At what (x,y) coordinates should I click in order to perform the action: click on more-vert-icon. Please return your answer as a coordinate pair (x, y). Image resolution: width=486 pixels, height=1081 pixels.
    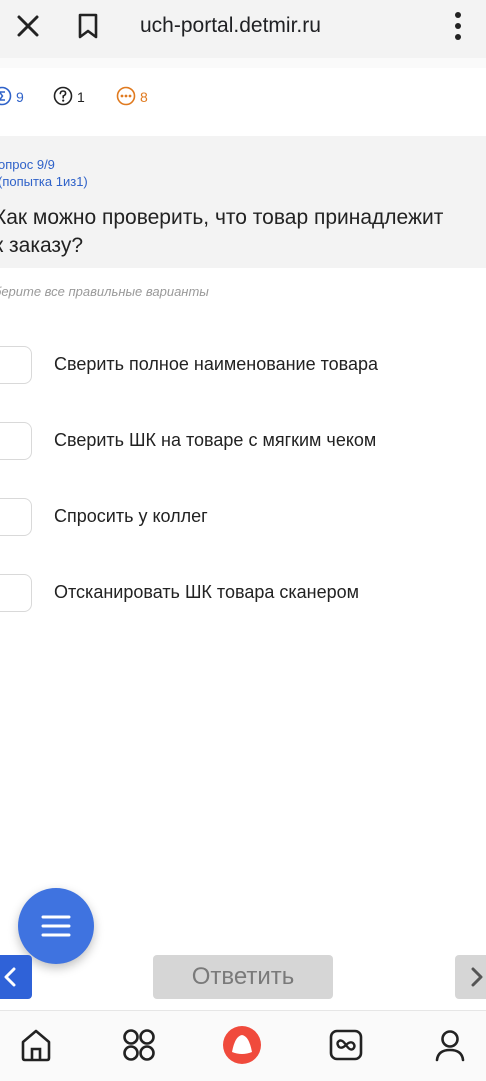
    Looking at the image, I should click on (458, 26).